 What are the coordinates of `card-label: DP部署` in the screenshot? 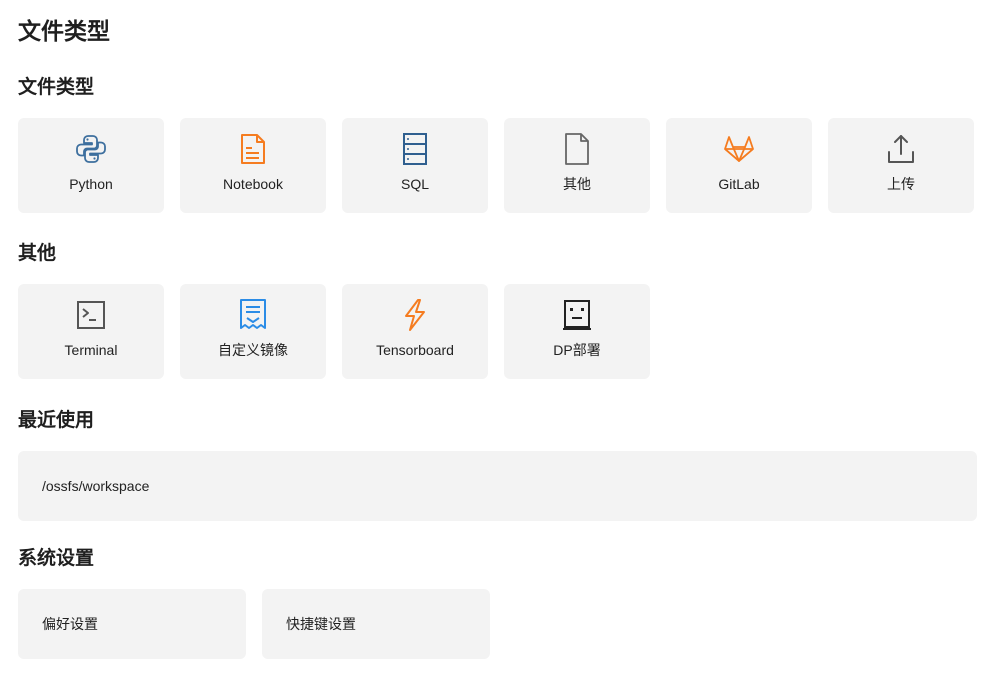 It's located at (577, 350).